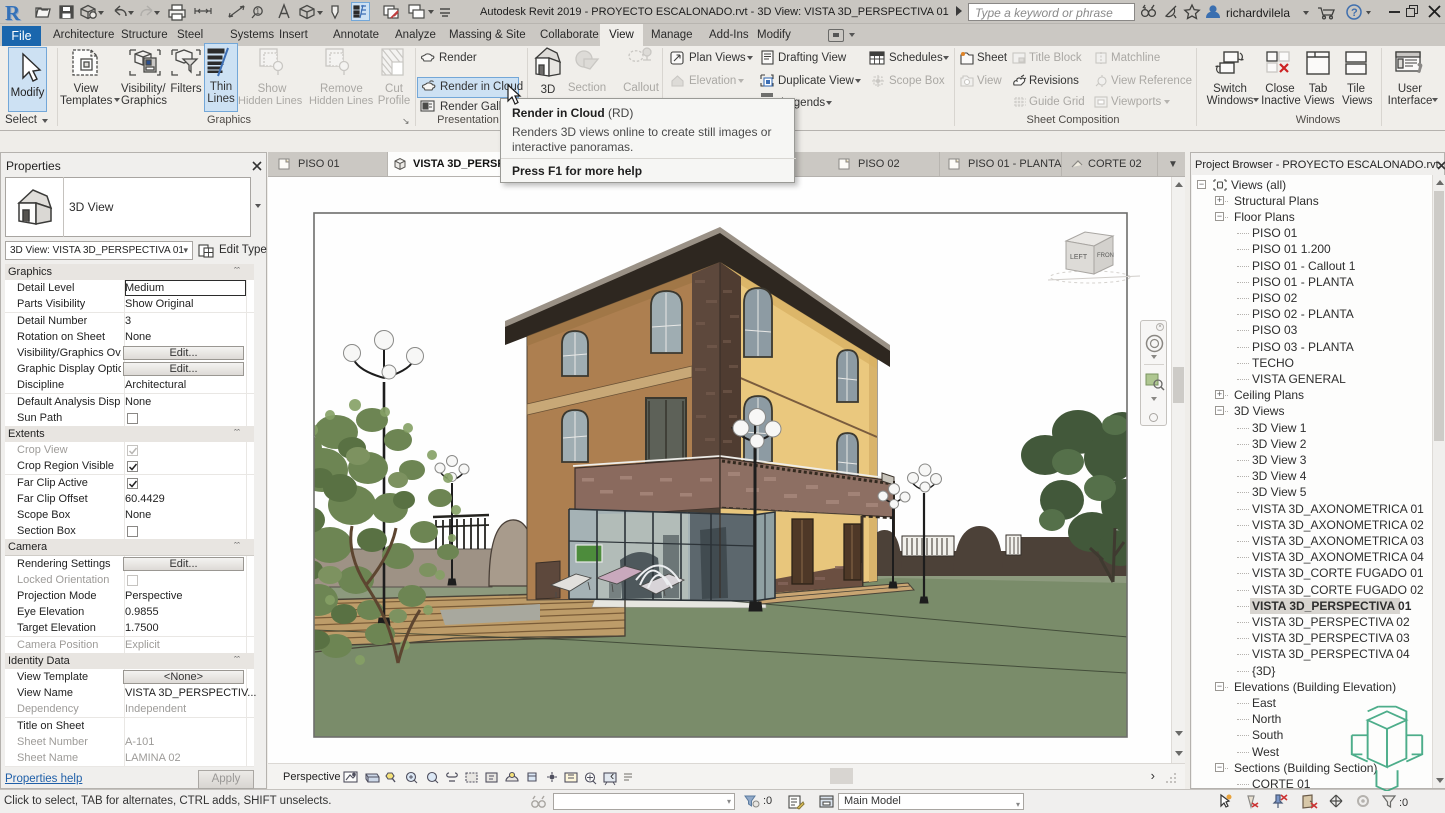 Image resolution: width=1445 pixels, height=813 pixels. I want to click on svg-text: FRON, so click(1105, 256).